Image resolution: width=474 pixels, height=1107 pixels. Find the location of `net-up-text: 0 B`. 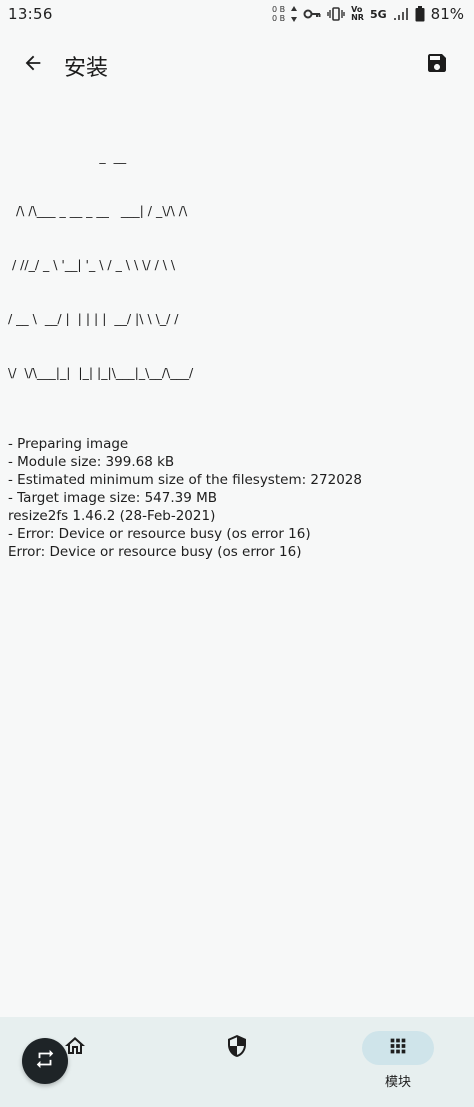

net-up-text: 0 B is located at coordinates (278, 9).